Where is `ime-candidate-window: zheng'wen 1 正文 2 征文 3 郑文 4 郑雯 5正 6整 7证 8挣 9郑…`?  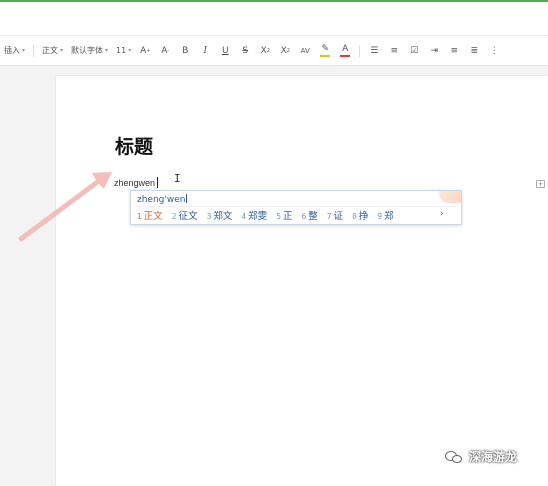 ime-candidate-window: zheng'wen 1 正文 2 征文 3 郑文 4 郑雯 5正 6整 7证 8挣 9郑… is located at coordinates (296, 207).